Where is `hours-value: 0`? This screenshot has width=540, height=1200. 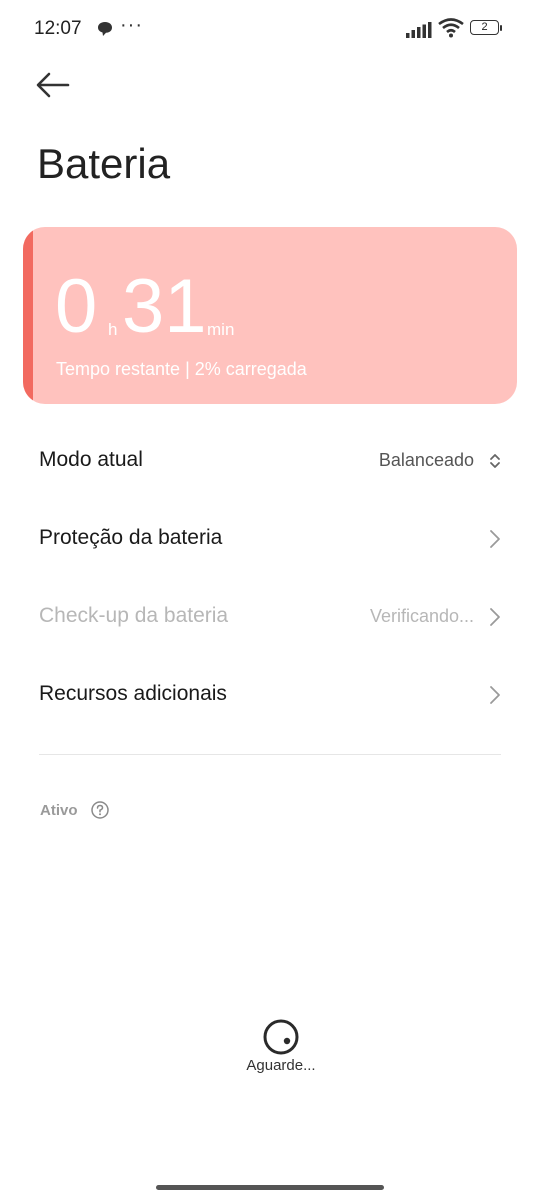 hours-value: 0 is located at coordinates (76, 306).